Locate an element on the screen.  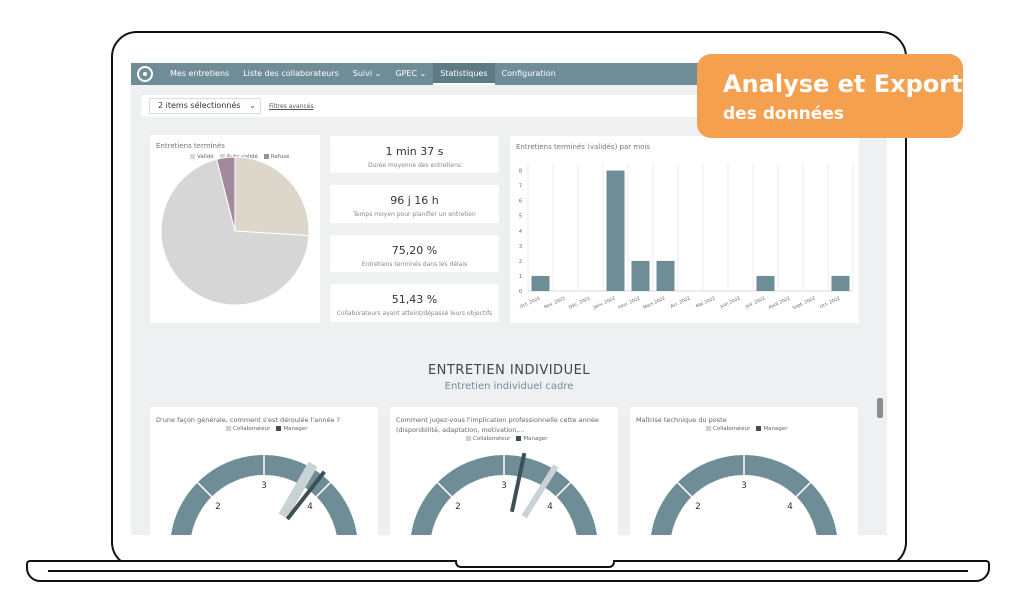
y-tick-label: 2 is located at coordinates (520, 262).